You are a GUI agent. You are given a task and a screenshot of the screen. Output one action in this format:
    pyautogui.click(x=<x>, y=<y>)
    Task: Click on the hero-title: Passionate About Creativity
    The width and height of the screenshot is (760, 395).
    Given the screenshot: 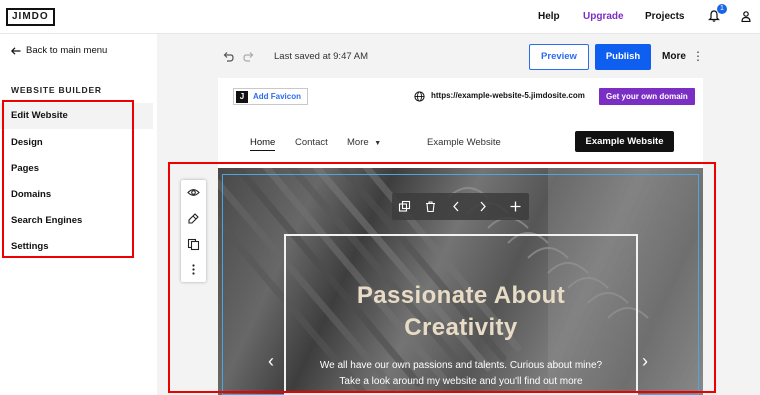 What is the action you would take?
    pyautogui.click(x=461, y=312)
    